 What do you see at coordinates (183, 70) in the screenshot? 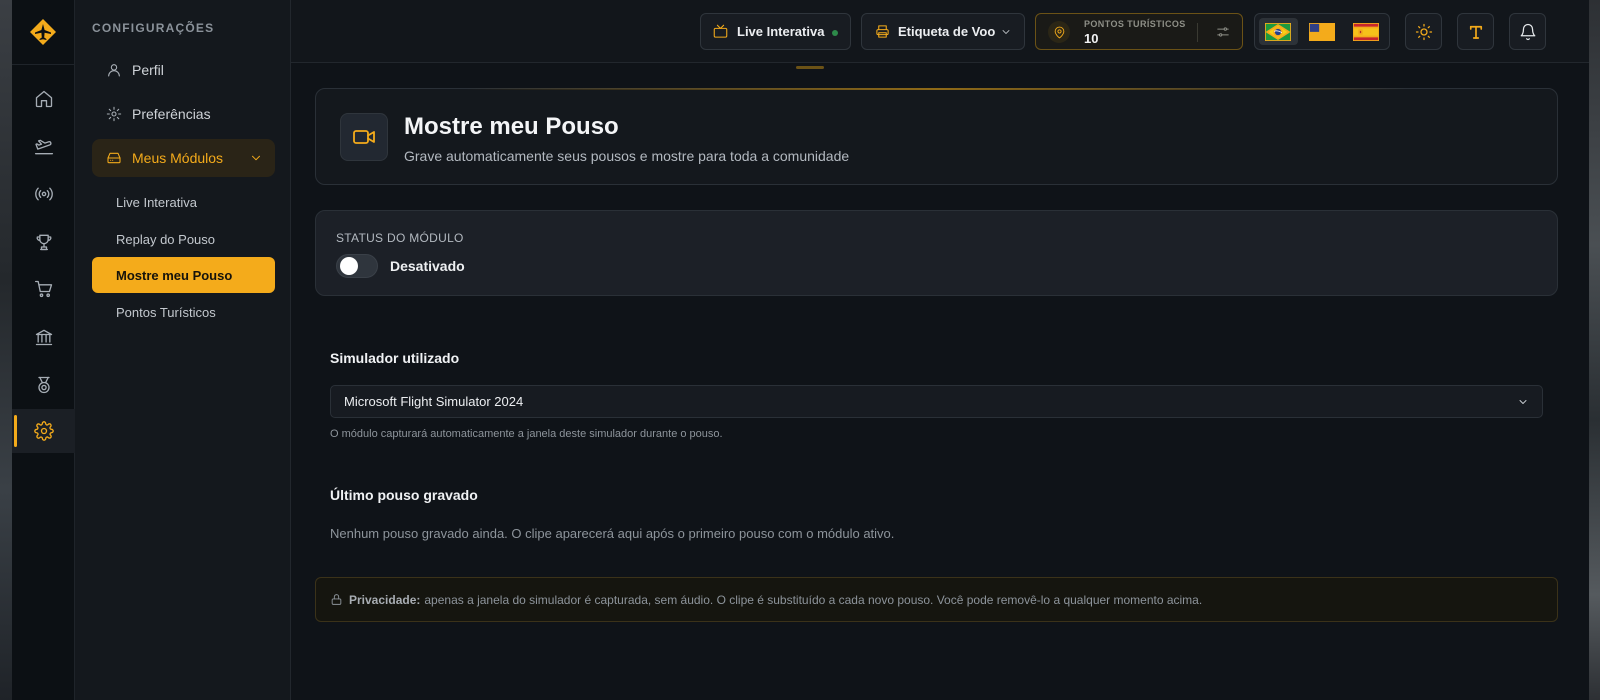
I see `sidebar-item-perfil: Perfil` at bounding box center [183, 70].